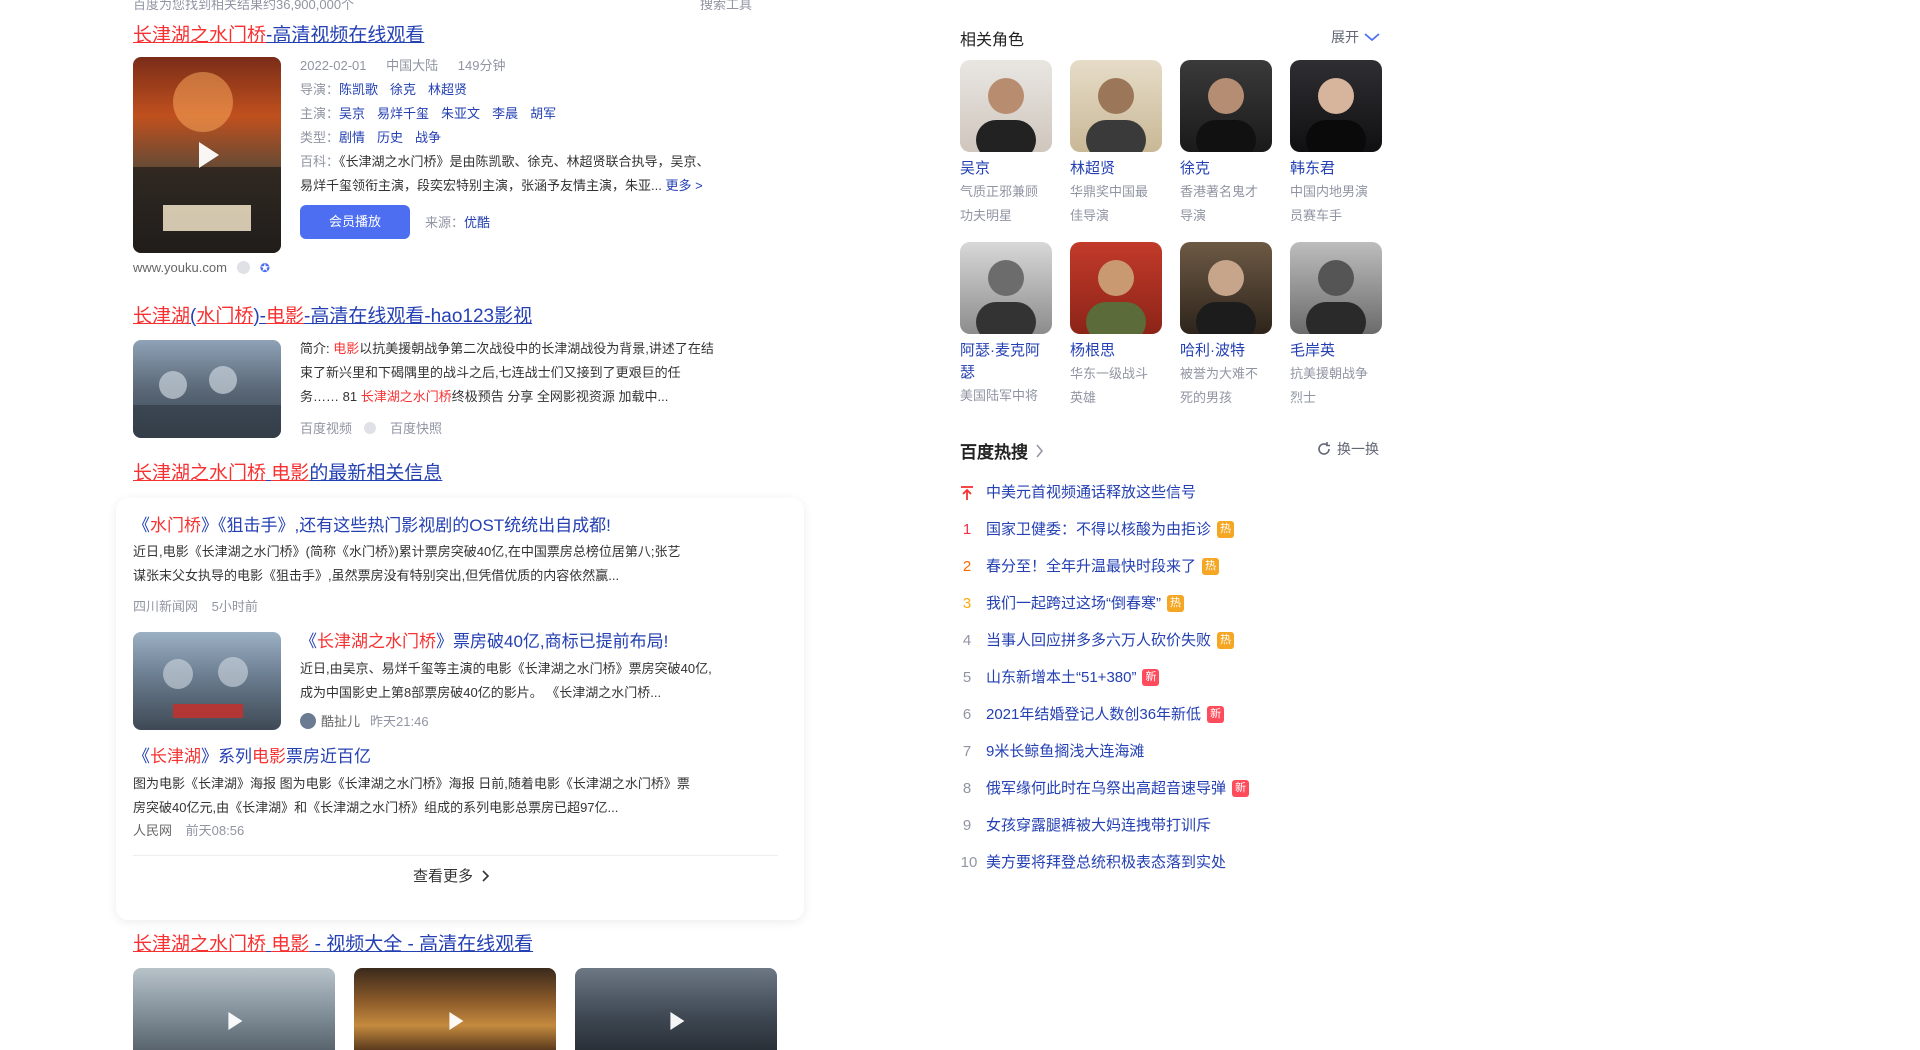  Describe the element at coordinates (1039, 450) in the screenshot. I see `chevron-right-icon` at that location.